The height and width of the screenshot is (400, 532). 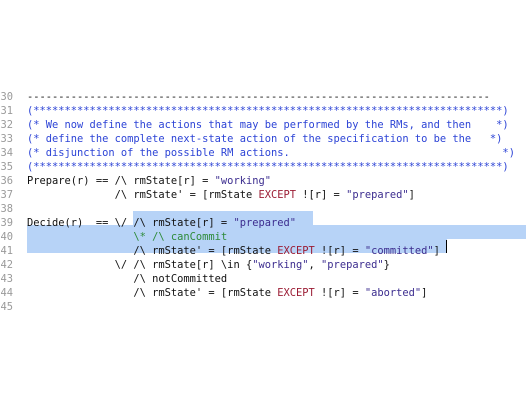 What do you see at coordinates (6, 279) in the screenshot?
I see `line-number: 43` at bounding box center [6, 279].